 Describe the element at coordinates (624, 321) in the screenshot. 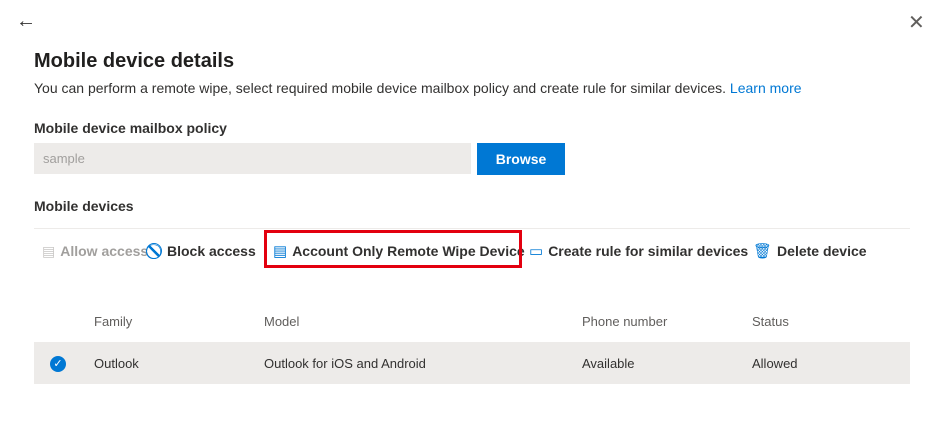

I see `column-header-phone: Phone number` at that location.